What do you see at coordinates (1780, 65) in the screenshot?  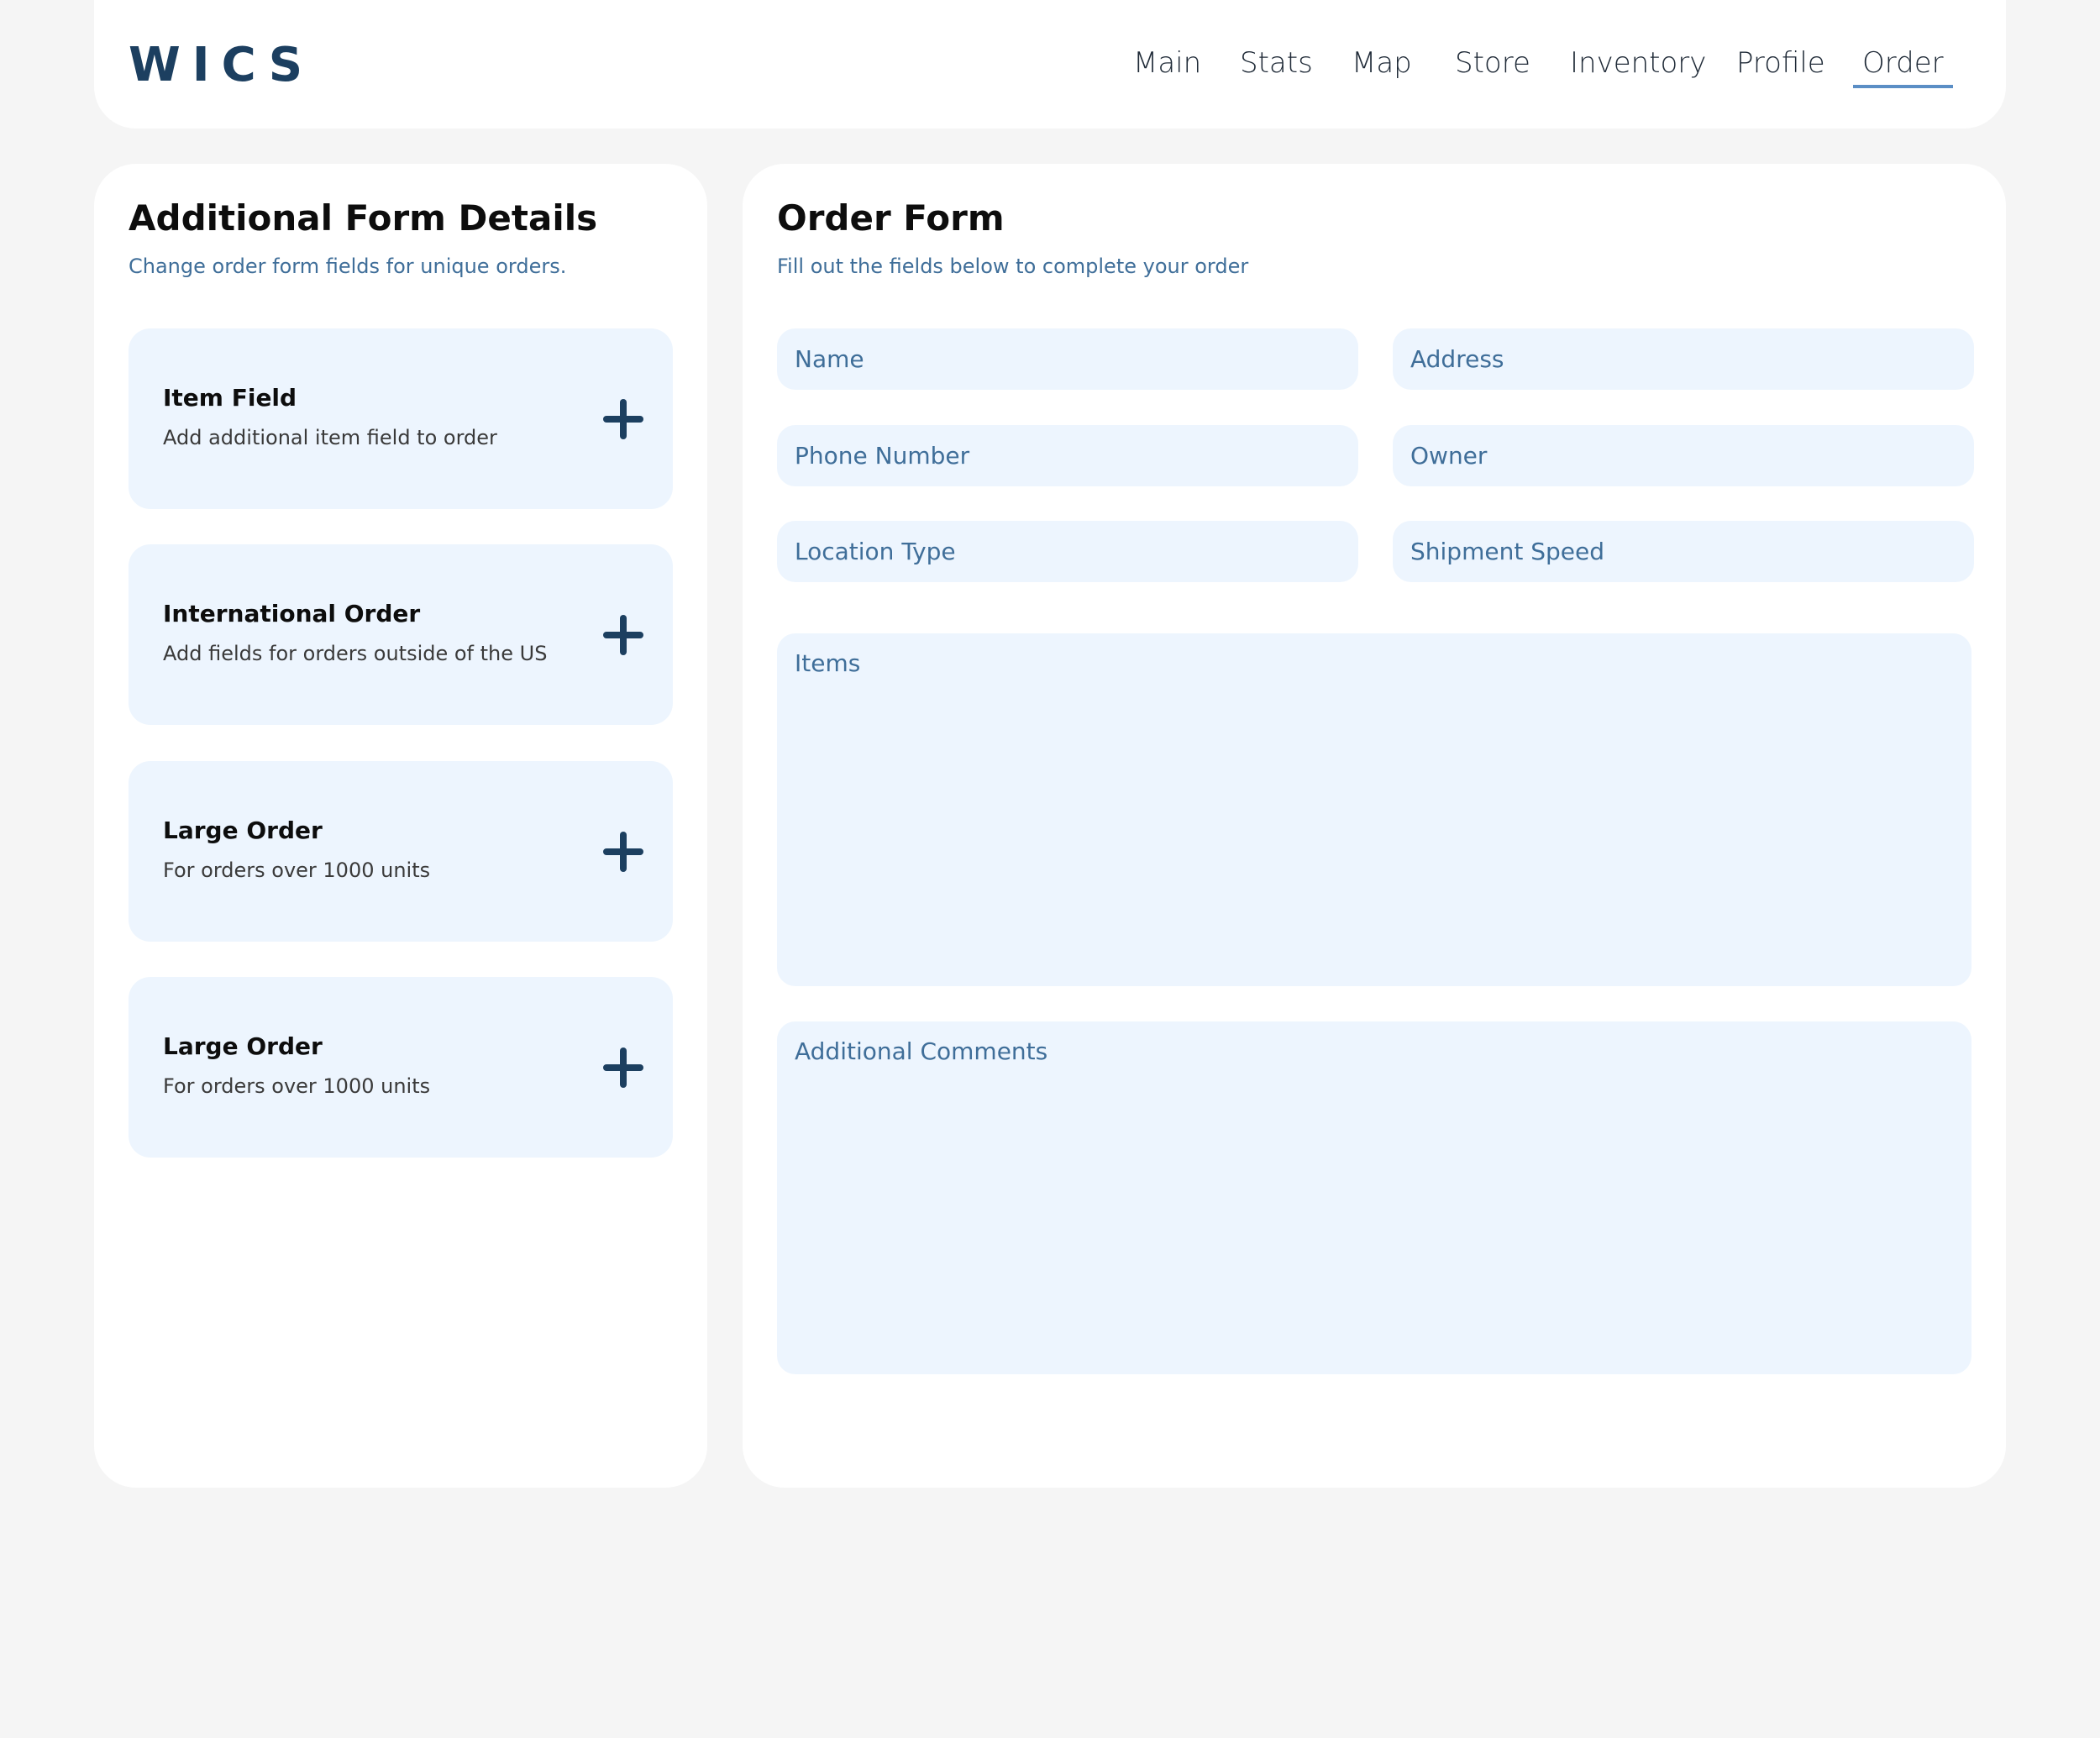 I see `nav-profile: Profile` at bounding box center [1780, 65].